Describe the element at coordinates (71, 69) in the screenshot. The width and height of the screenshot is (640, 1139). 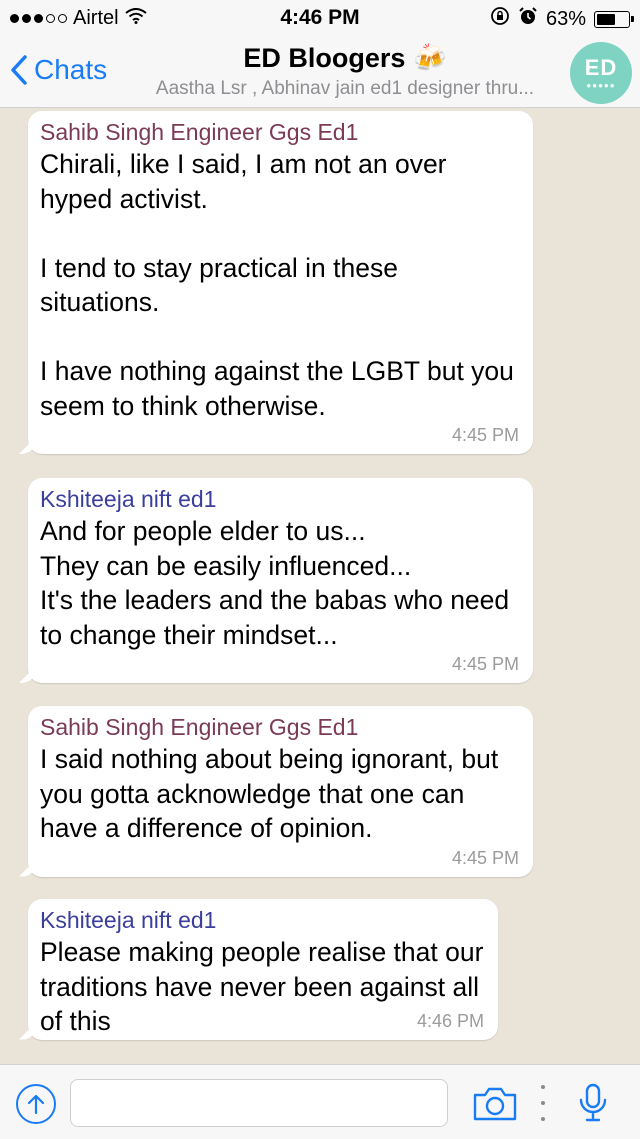
I see `back-button-label: Chats` at that location.